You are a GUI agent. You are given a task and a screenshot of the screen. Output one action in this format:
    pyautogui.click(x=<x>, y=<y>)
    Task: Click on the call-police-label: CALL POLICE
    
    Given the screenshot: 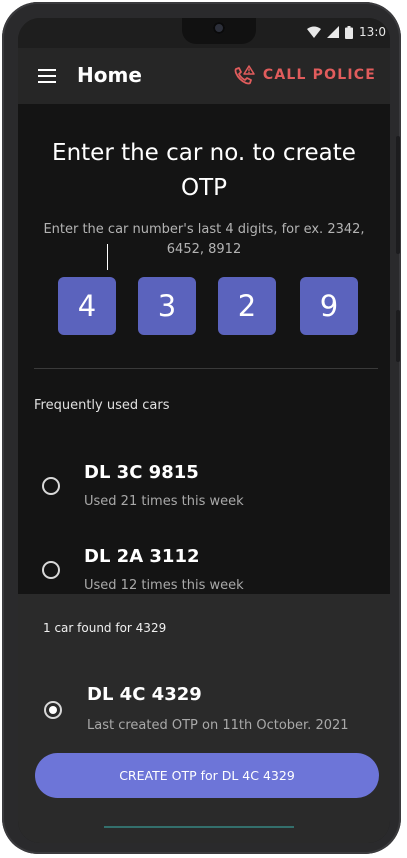 What is the action you would take?
    pyautogui.click(x=319, y=75)
    